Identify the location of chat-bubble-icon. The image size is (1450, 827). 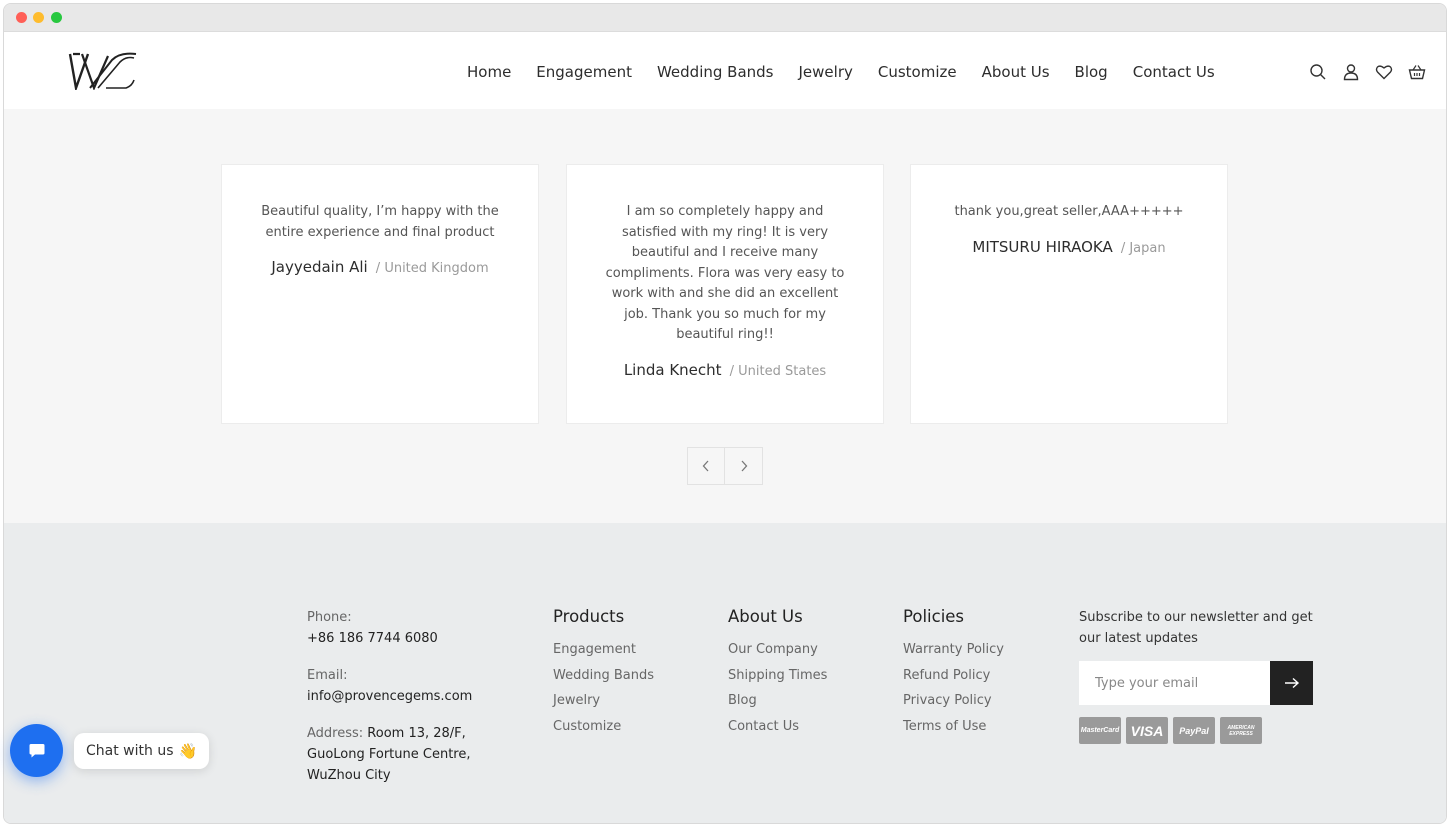
(36, 750).